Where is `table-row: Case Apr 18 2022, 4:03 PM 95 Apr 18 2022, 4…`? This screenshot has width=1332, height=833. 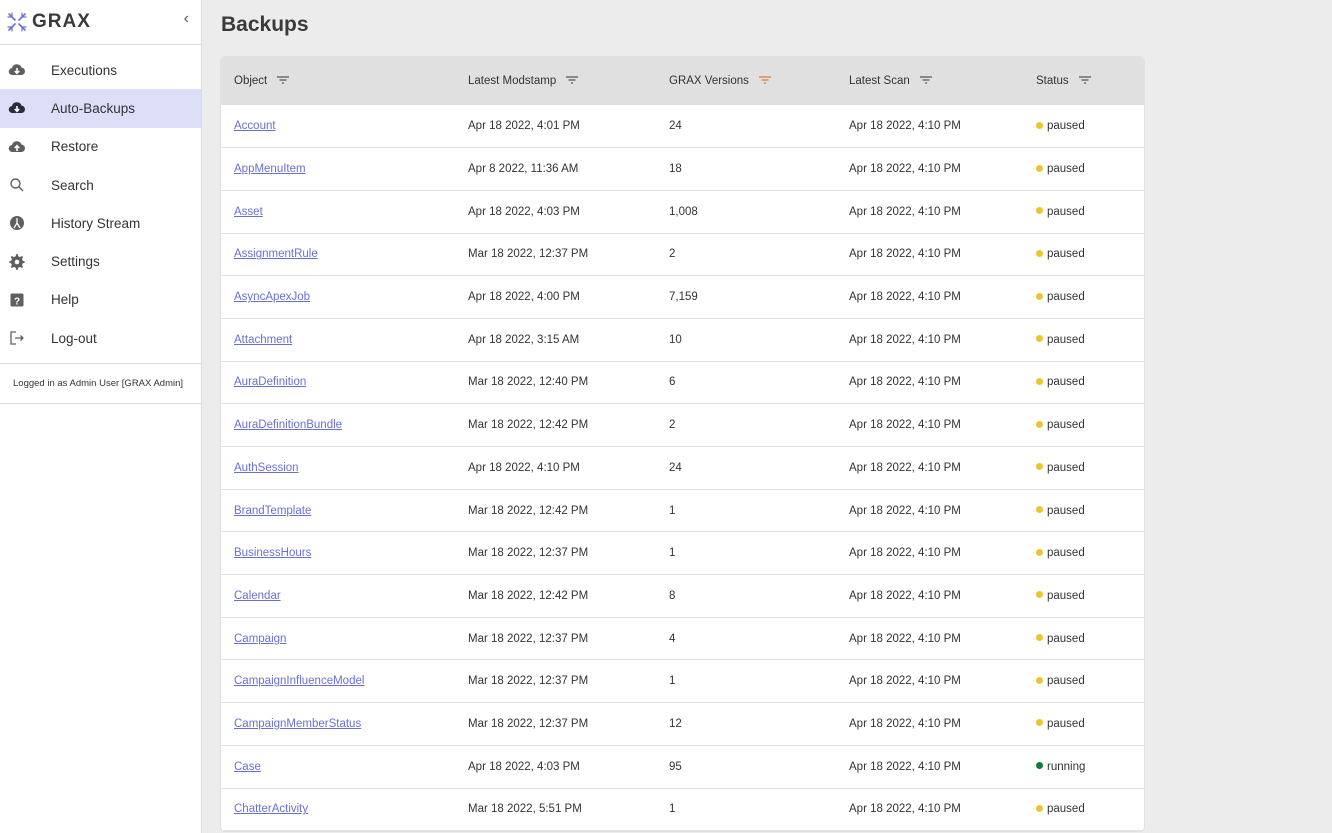
table-row: Case Apr 18 2022, 4:03 PM 95 Apr 18 2022, 4… is located at coordinates (682, 767).